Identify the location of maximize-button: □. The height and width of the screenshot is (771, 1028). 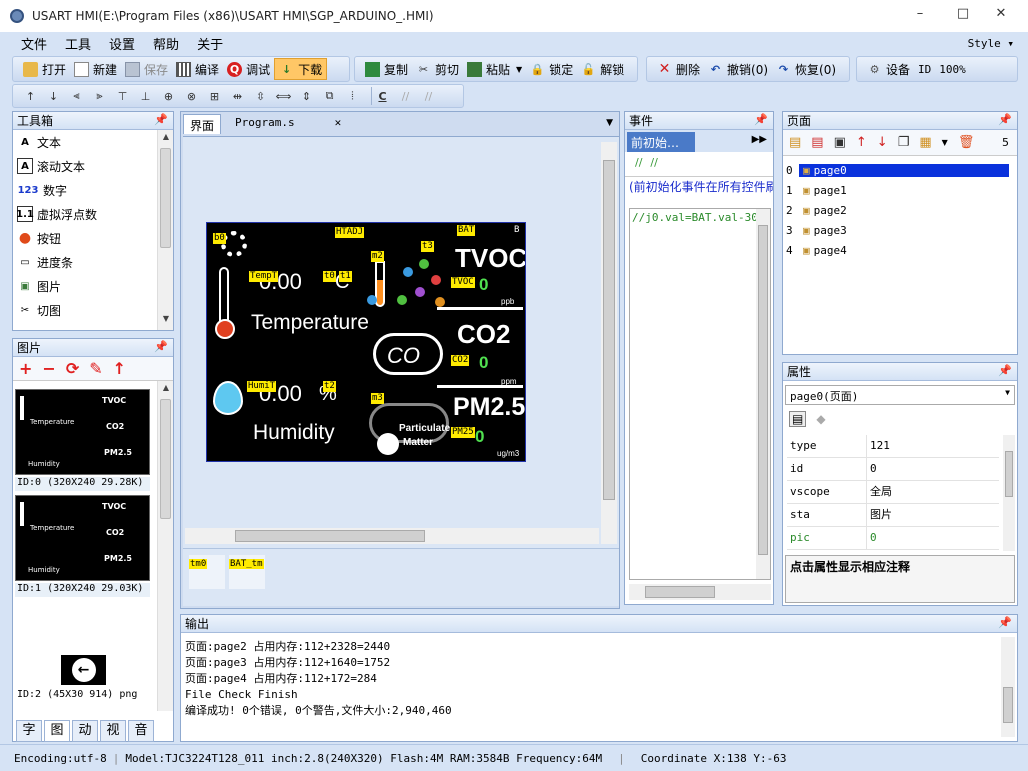
(963, 13).